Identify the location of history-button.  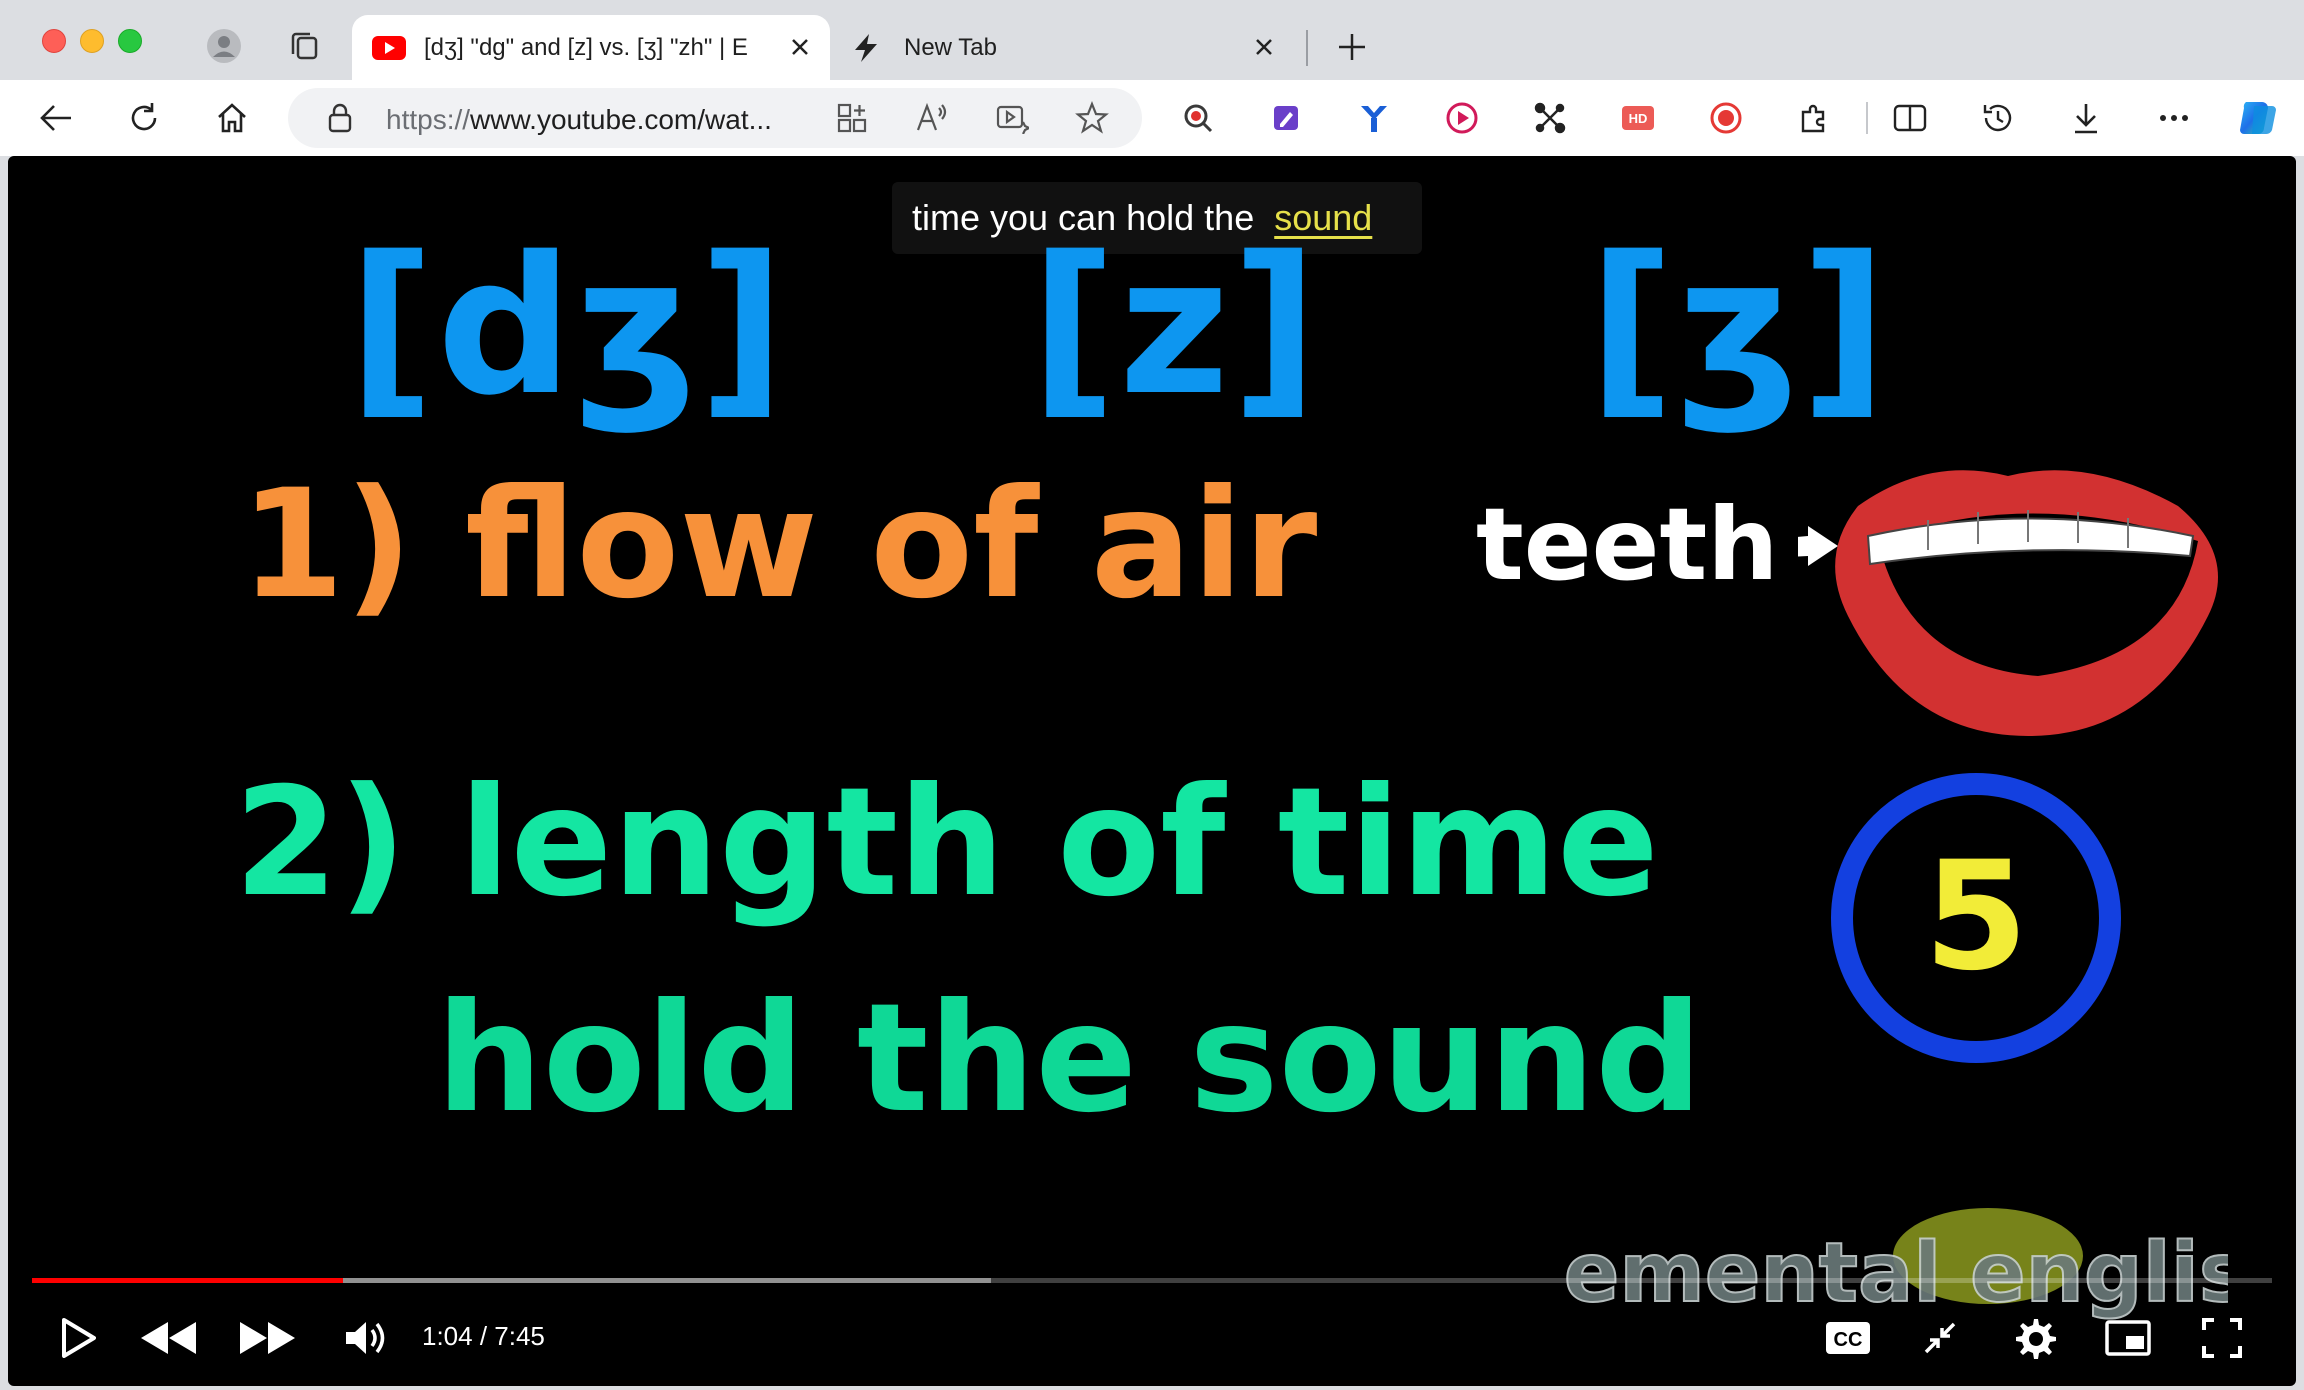
(1998, 118).